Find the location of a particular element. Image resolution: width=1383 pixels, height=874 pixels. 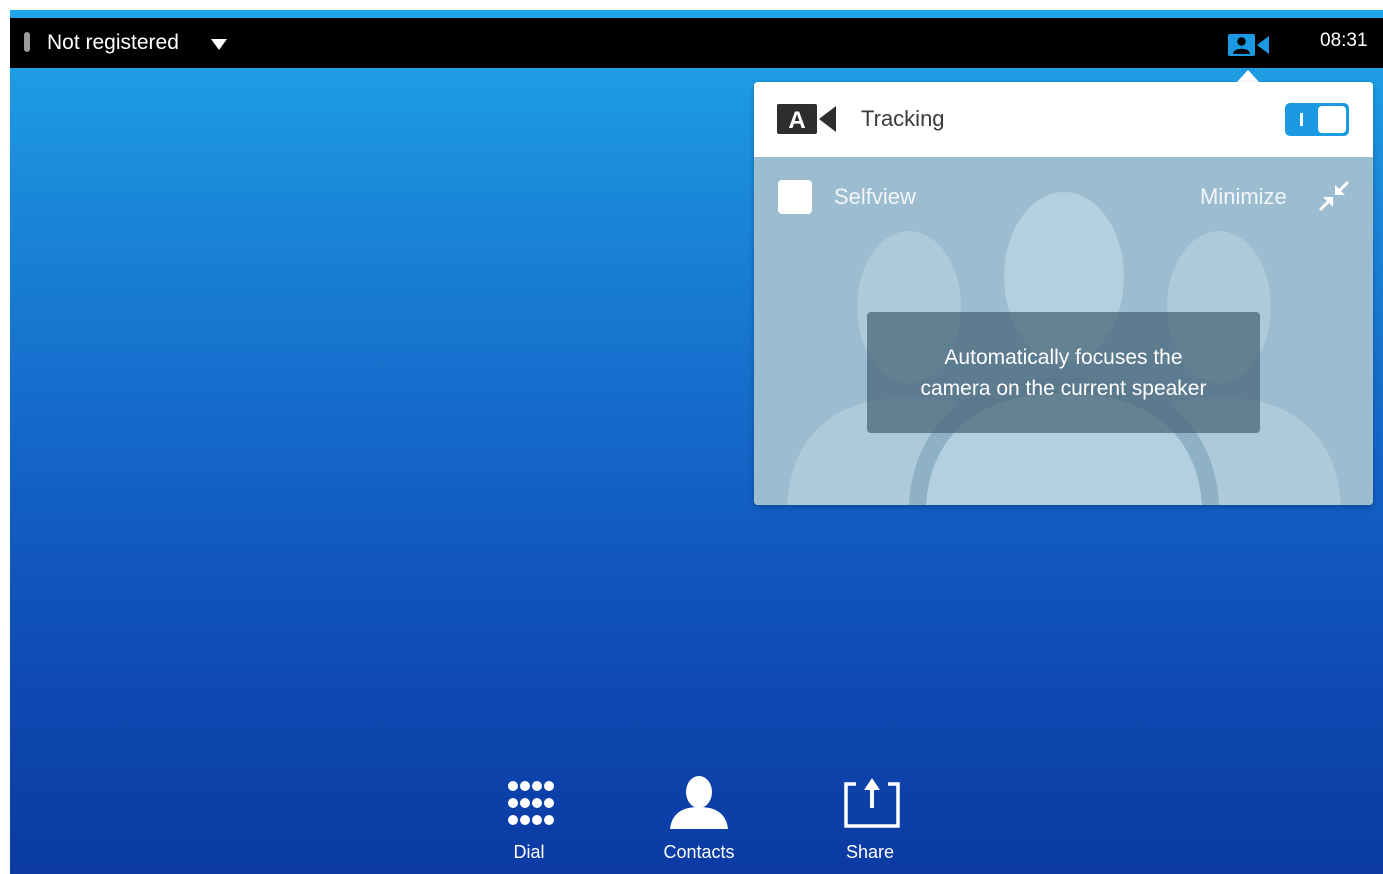

camera-icon is located at coordinates (1248, 45).